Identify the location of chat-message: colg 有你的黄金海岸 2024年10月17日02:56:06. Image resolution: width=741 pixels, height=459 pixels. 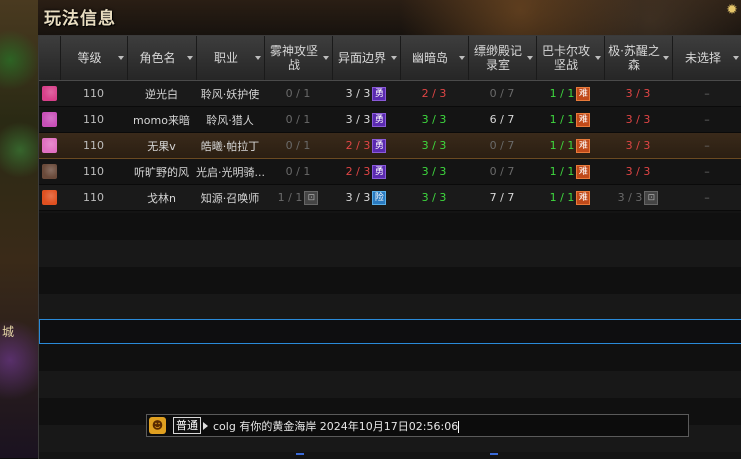
(336, 426).